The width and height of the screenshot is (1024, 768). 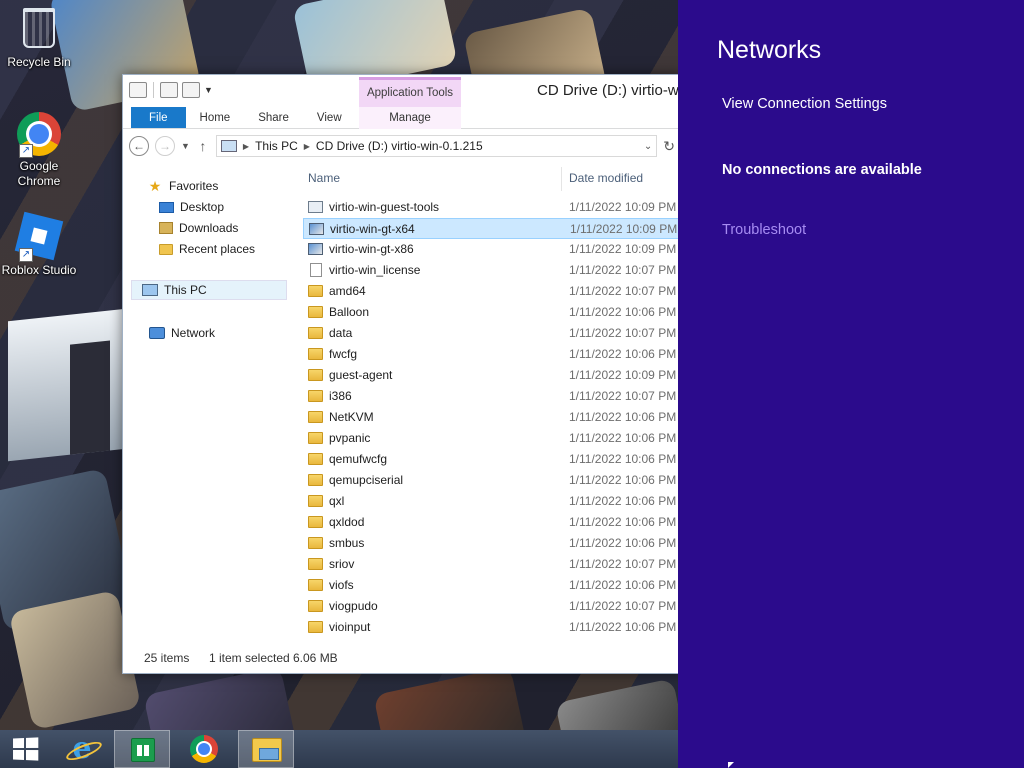 What do you see at coordinates (492, 270) in the screenshot?
I see `file-row: virtio-win_license 1/11/2022 10:07 PM` at bounding box center [492, 270].